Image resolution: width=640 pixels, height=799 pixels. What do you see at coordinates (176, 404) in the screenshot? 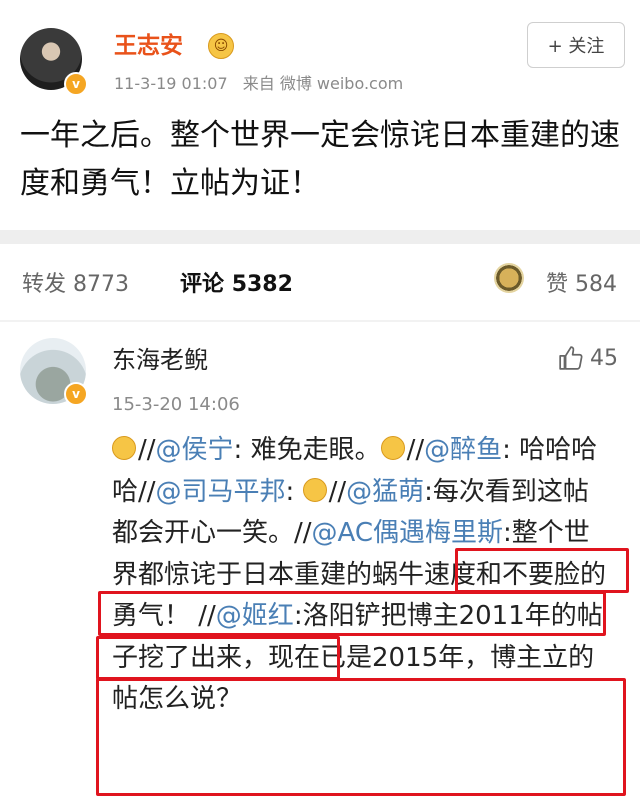
I see `comment-timestamp: 15-3-20 14:06` at bounding box center [176, 404].